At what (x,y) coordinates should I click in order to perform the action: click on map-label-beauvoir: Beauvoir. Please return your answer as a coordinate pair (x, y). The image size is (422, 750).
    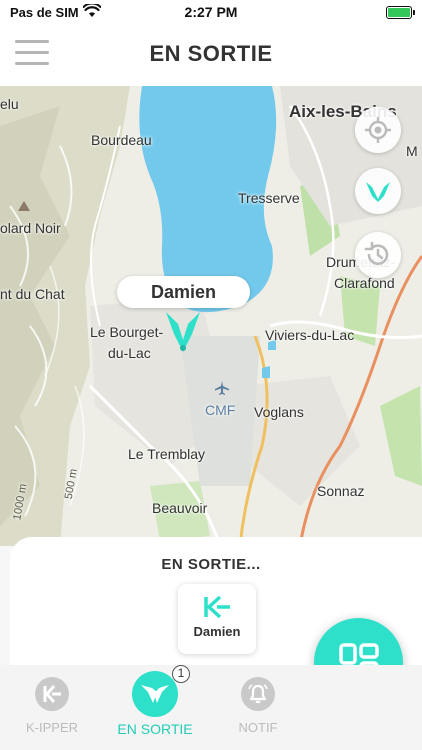
    Looking at the image, I should click on (180, 508).